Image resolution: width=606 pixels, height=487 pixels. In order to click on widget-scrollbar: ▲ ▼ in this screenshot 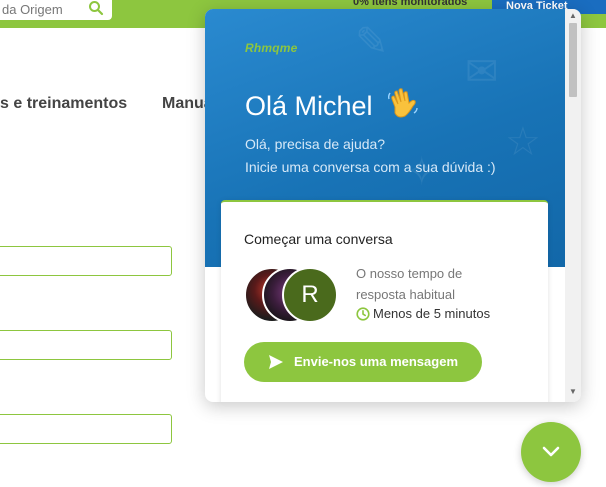, I will do `click(573, 205)`.